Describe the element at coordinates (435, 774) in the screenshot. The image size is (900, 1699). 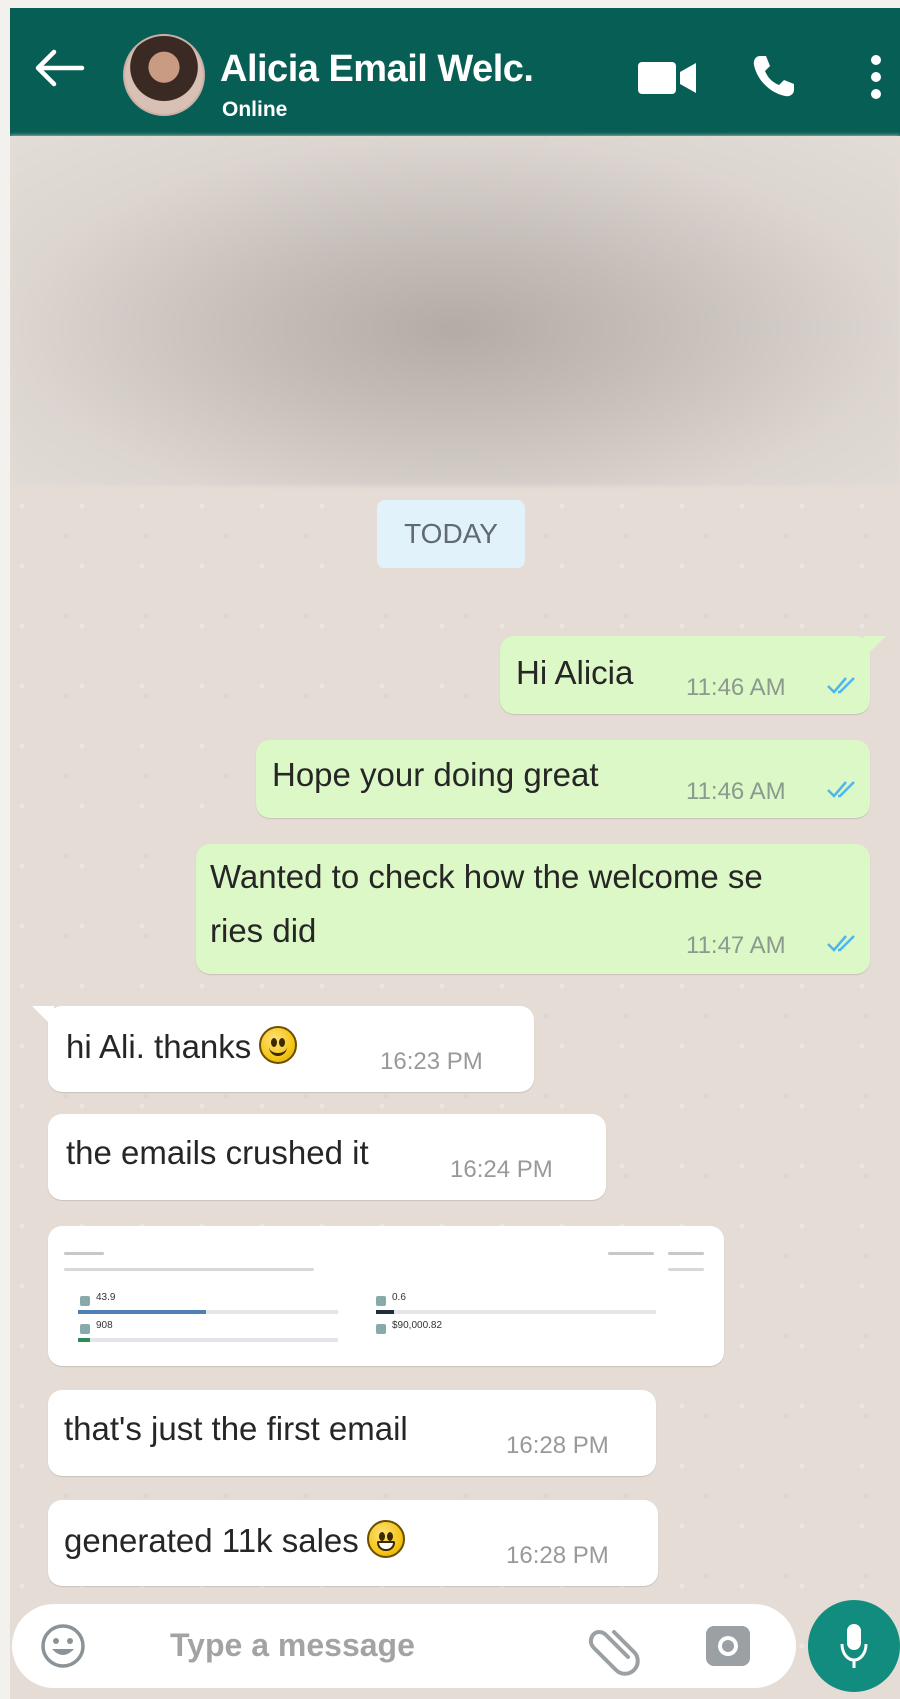
I see `message-text: Hope your doing great` at that location.